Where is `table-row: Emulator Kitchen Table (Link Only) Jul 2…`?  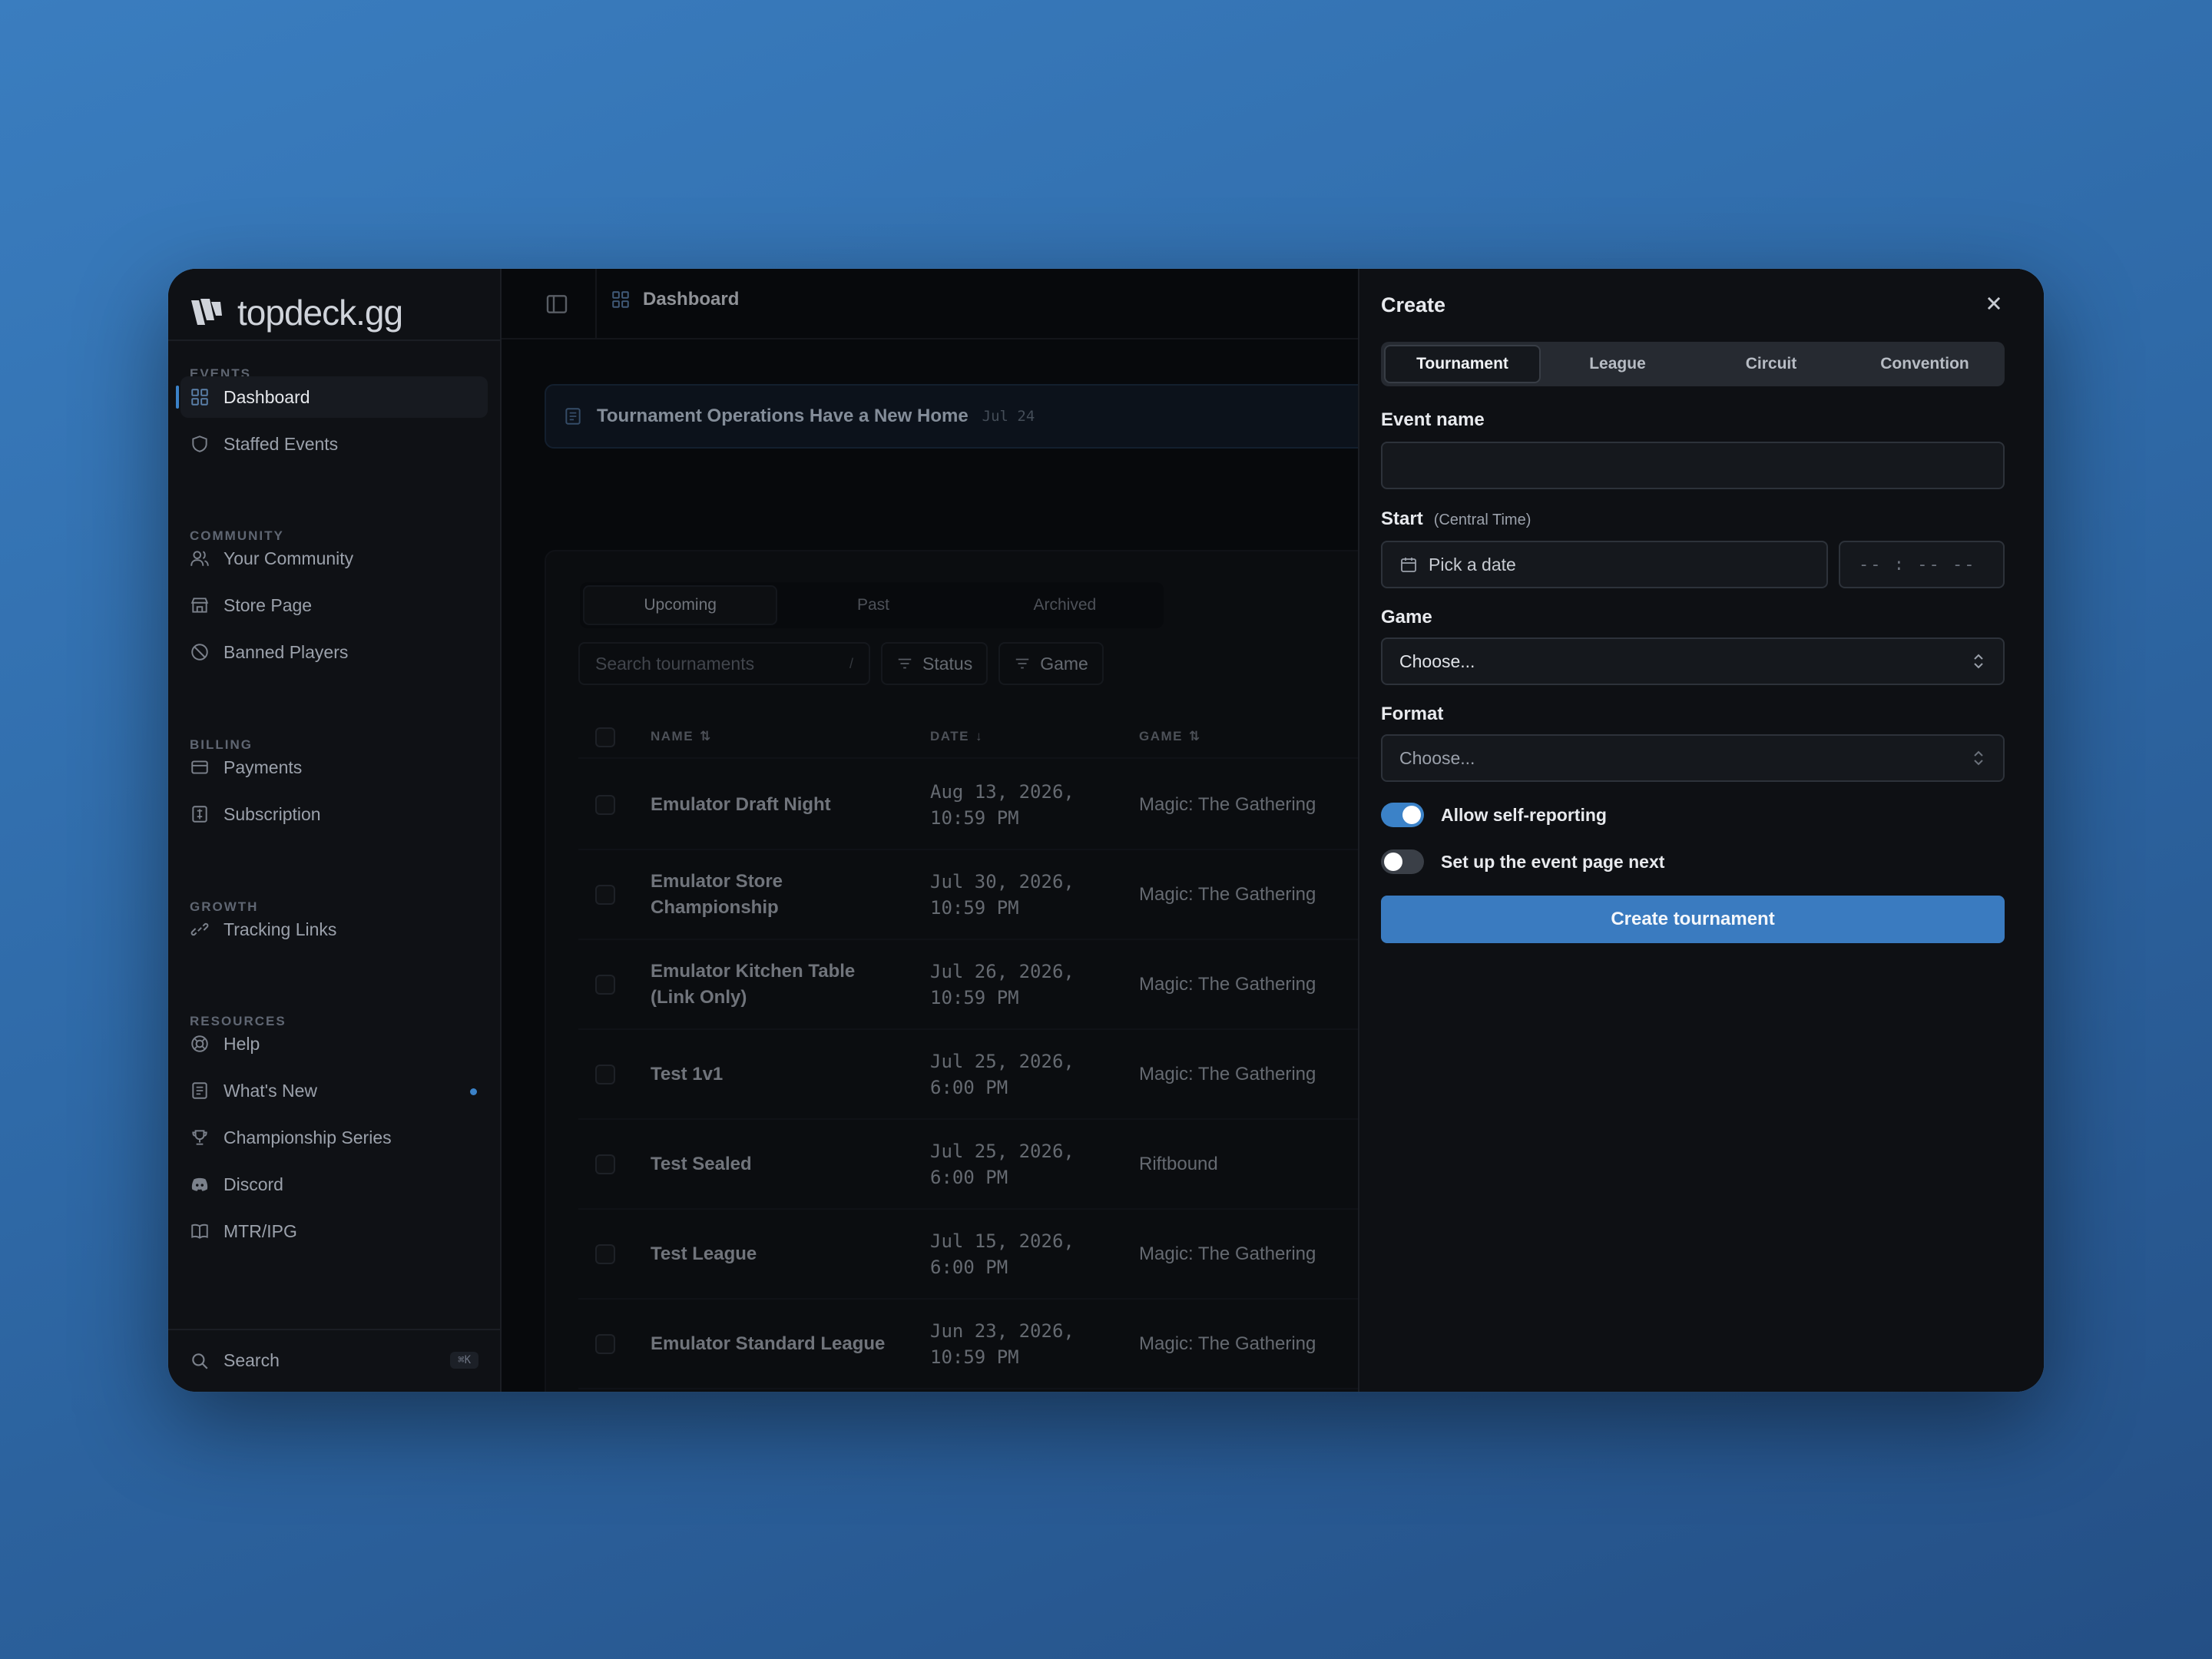 table-row: Emulator Kitchen Table (Link Only) Jul 2… is located at coordinates (985, 985).